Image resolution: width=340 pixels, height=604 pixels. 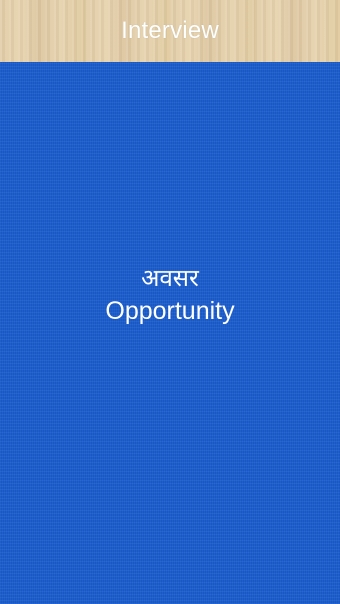 I want to click on page-title: Interview, so click(x=170, y=30).